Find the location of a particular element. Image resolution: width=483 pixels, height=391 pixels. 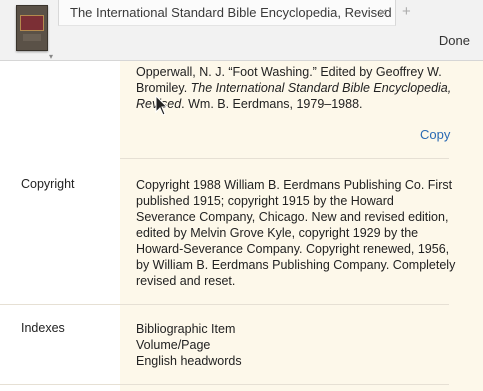

copyright-label: Copyright is located at coordinates (48, 184).